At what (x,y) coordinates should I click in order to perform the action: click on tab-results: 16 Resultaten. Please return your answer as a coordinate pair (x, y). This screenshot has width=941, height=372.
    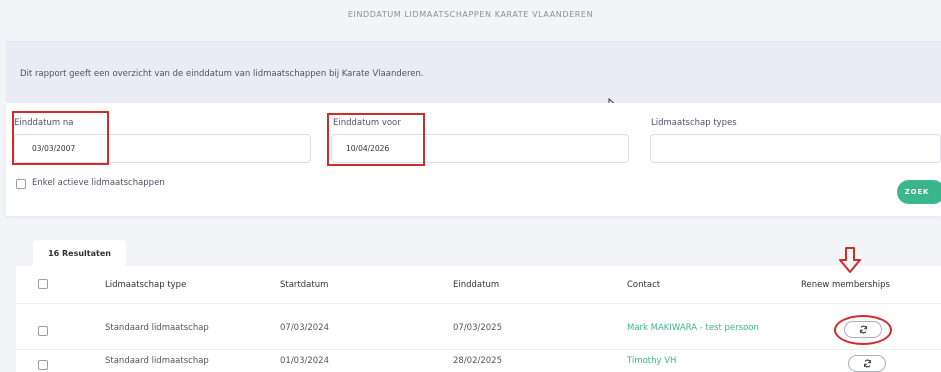
    Looking at the image, I should click on (79, 253).